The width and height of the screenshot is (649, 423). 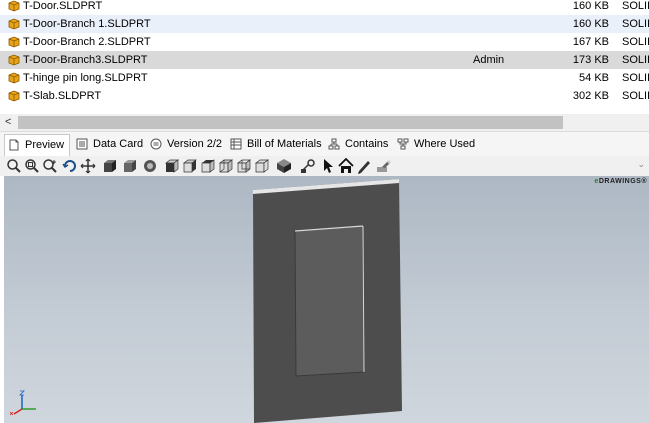 I want to click on file-size: 167 KB, so click(x=590, y=42).